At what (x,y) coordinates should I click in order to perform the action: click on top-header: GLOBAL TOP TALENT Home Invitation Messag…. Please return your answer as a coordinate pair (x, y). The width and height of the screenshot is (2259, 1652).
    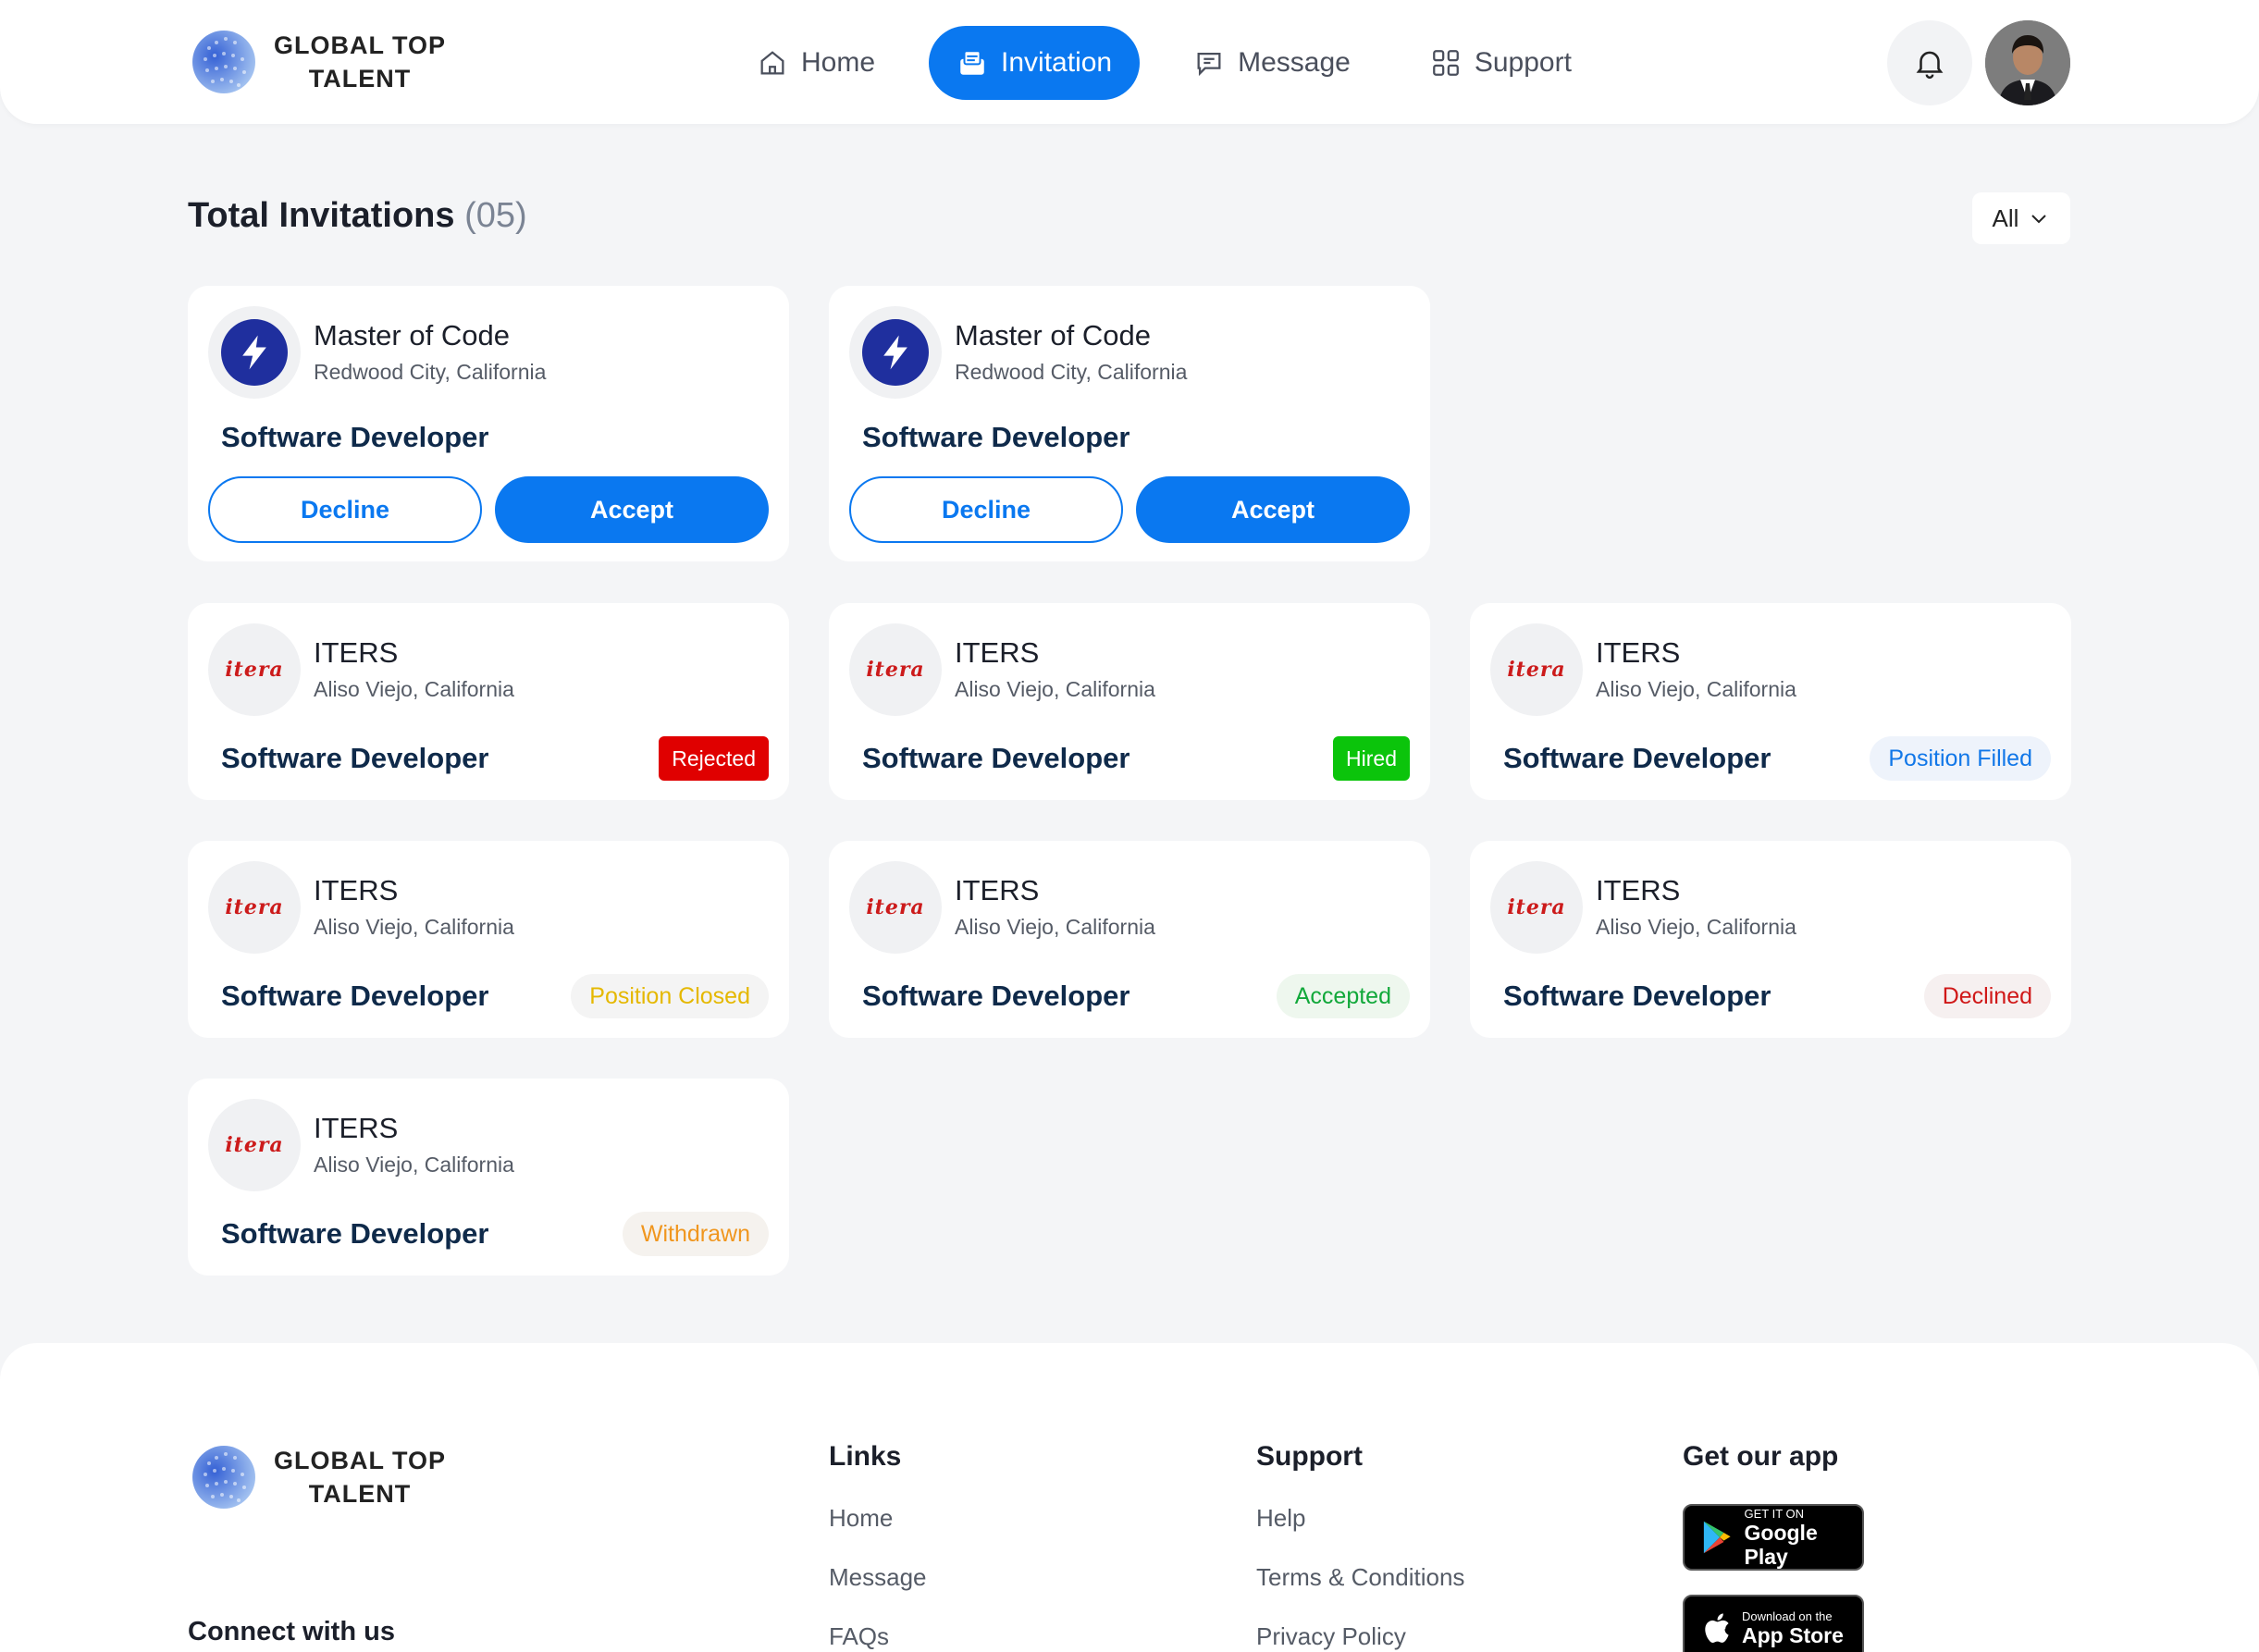
    Looking at the image, I should click on (1129, 62).